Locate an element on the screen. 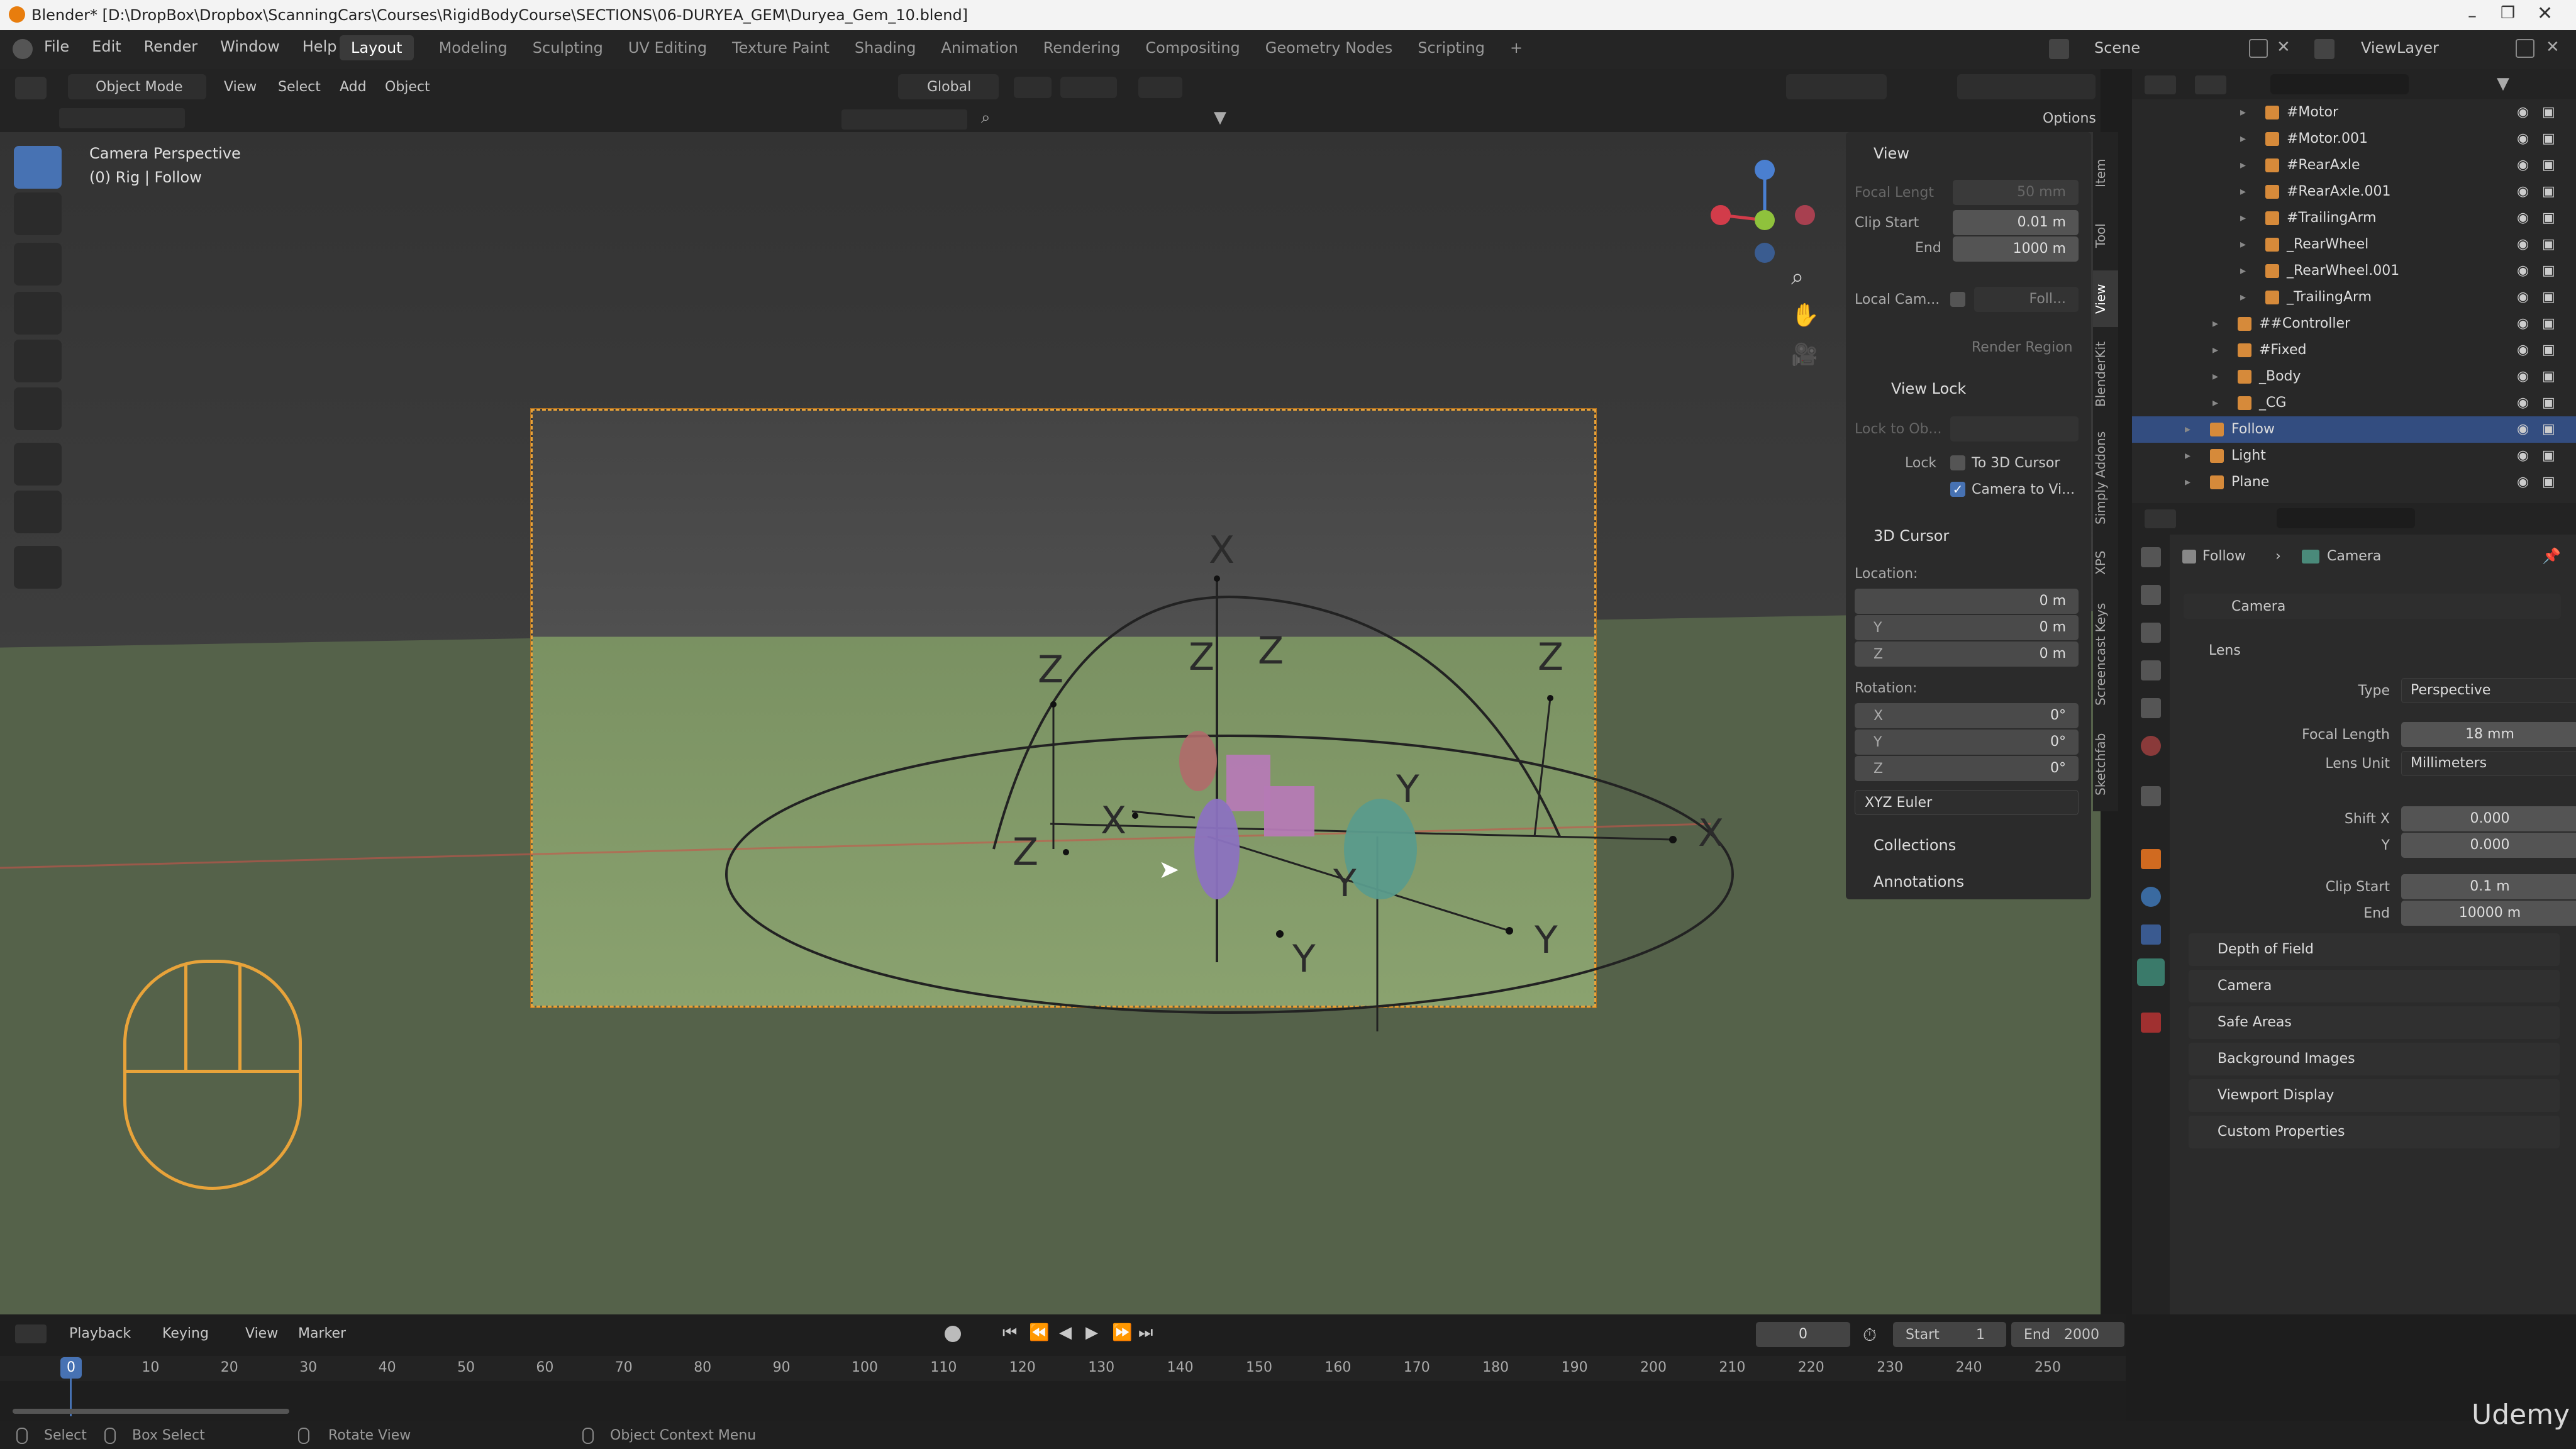 The width and height of the screenshot is (2576, 1449). section-safe-areas: Safe Areas is located at coordinates (2374, 1022).